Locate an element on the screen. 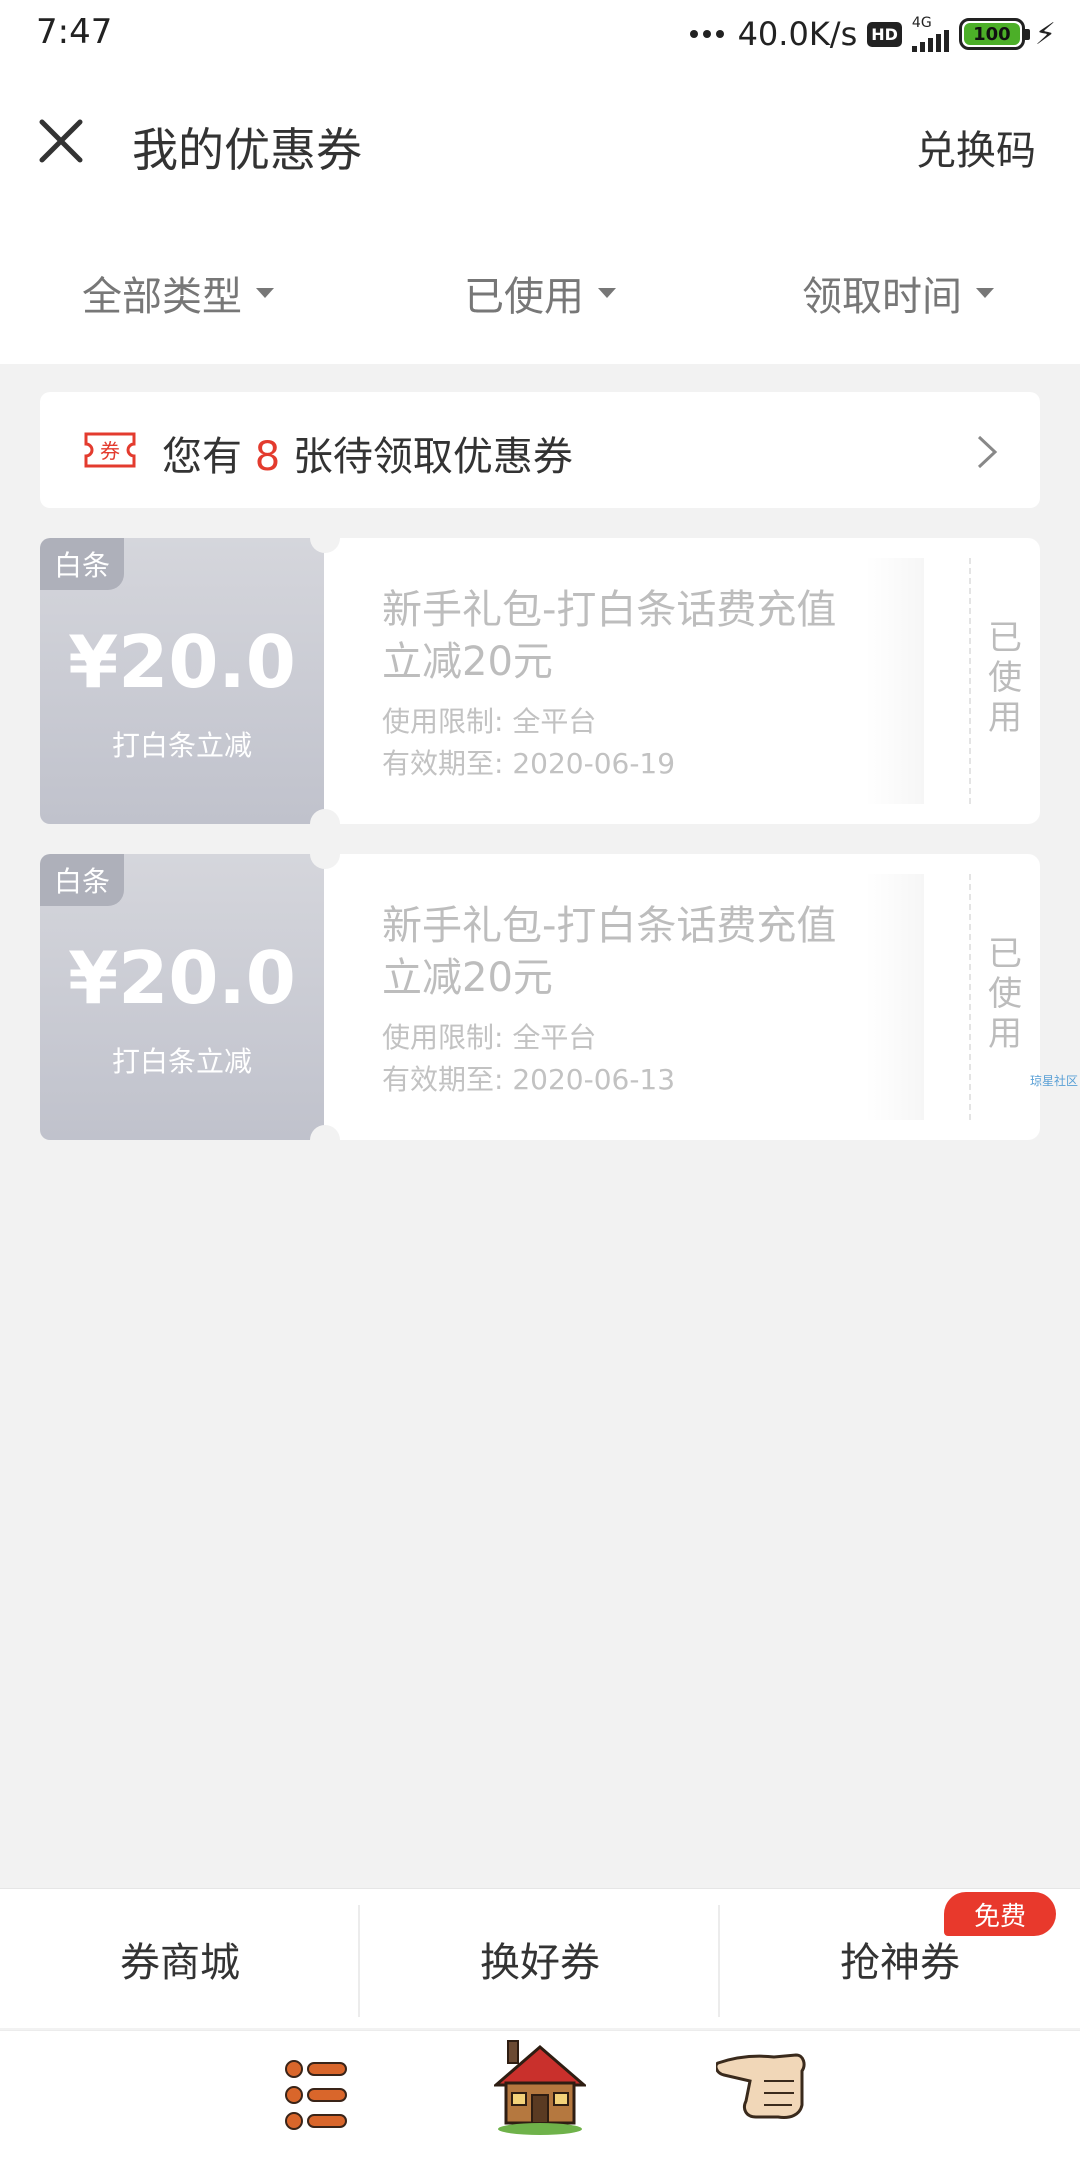 The width and height of the screenshot is (1080, 2160). watermark: 琼星社区 is located at coordinates (1054, 1081).